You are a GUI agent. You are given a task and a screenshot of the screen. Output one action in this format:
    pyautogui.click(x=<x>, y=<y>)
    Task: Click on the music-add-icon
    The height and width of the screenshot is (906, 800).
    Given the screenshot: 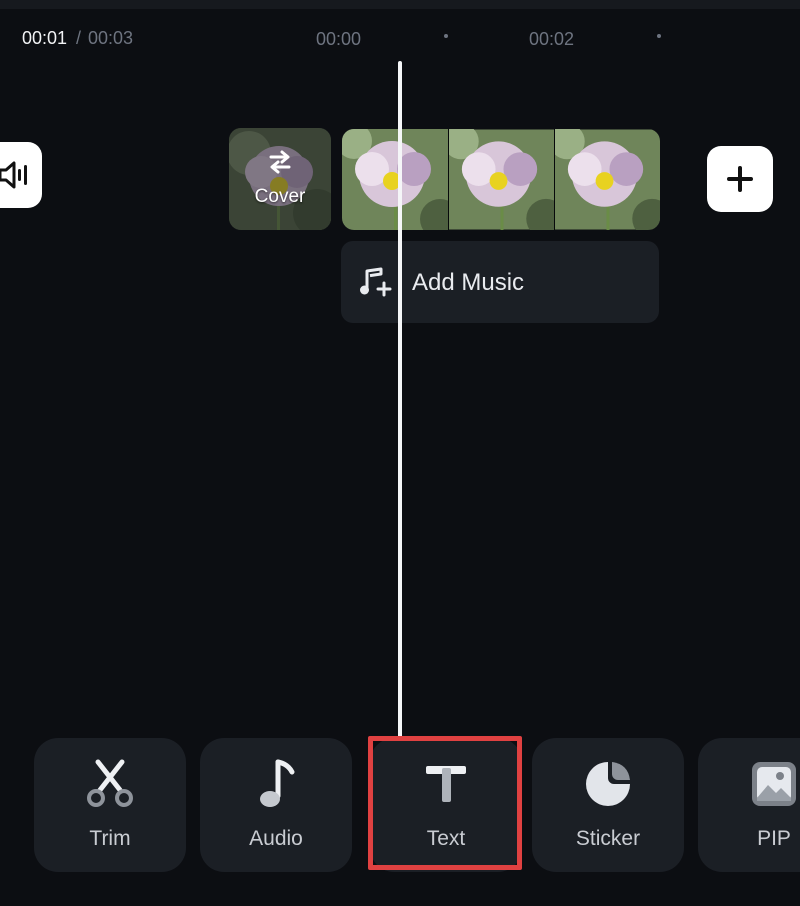 What is the action you would take?
    pyautogui.click(x=376, y=282)
    